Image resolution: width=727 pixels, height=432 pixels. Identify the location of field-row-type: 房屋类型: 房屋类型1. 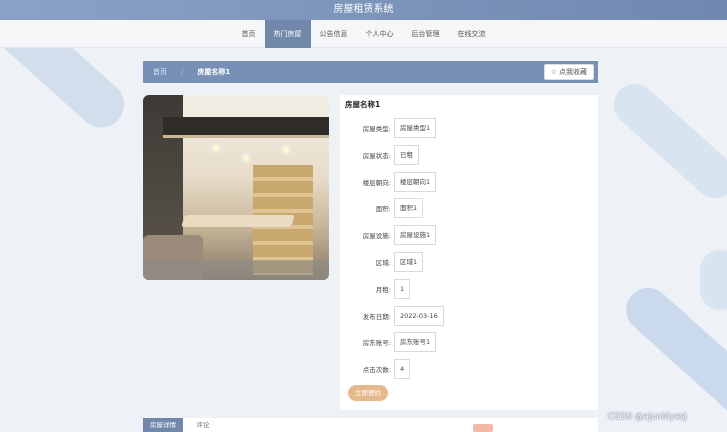
(388, 128).